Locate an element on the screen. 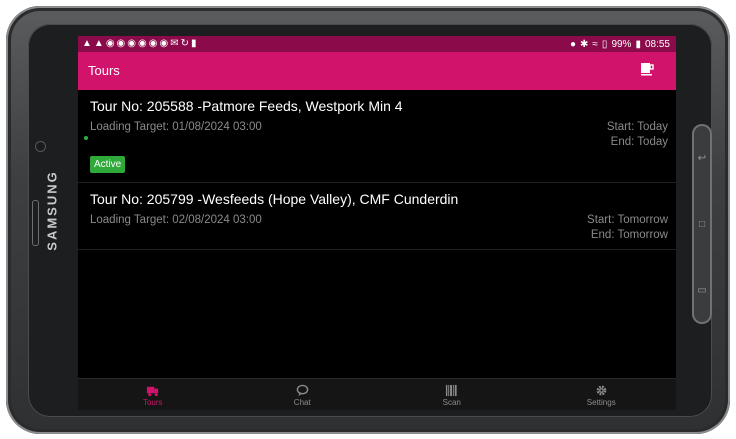 The image size is (736, 439). battery-level: 99% is located at coordinates (621, 44).